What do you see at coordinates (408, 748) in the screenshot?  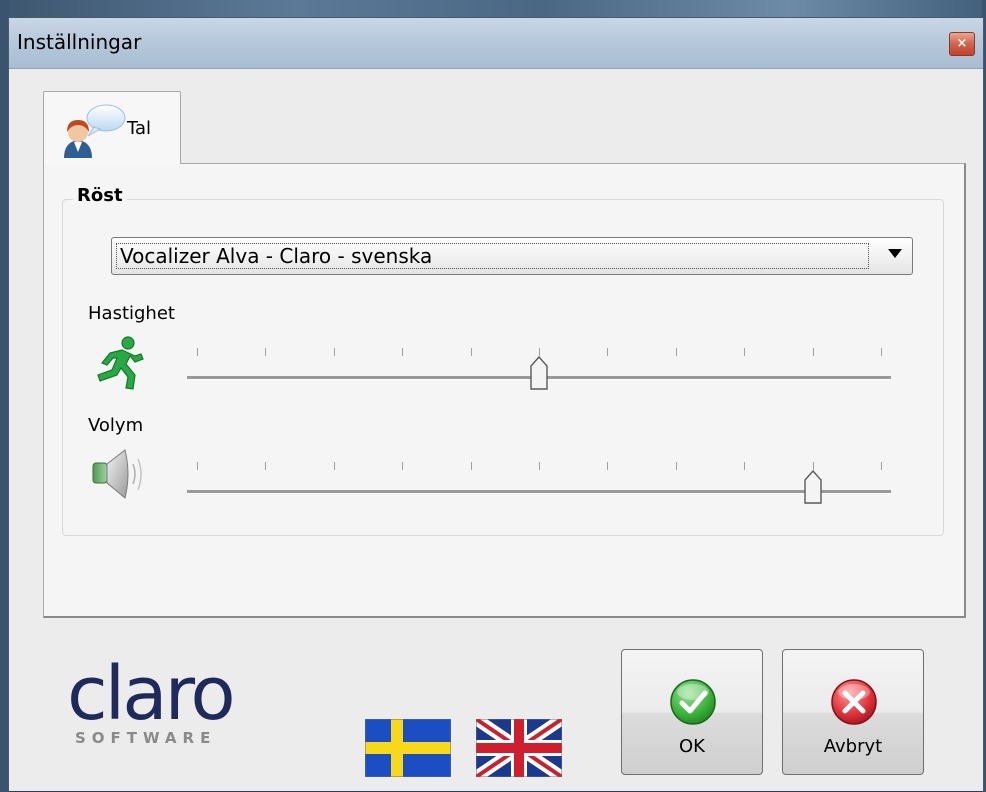 I see `swedish-flag-icon` at bounding box center [408, 748].